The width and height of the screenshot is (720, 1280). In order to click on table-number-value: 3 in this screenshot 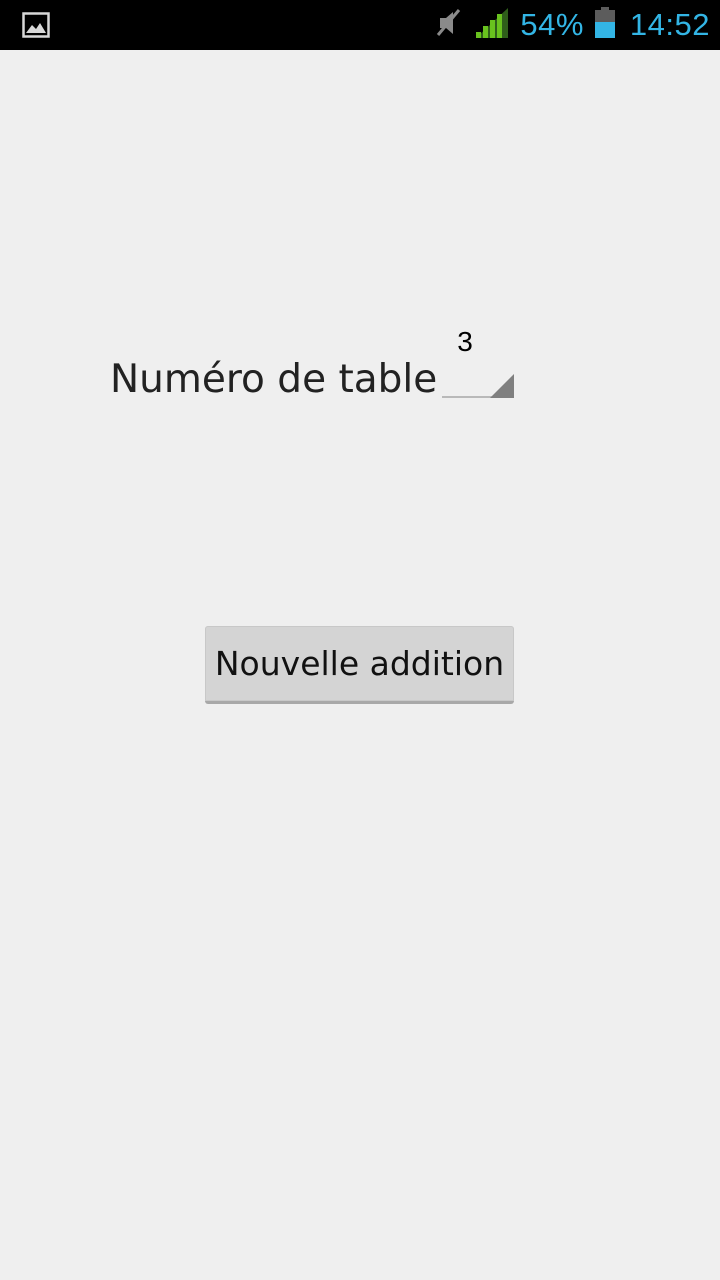, I will do `click(465, 341)`.